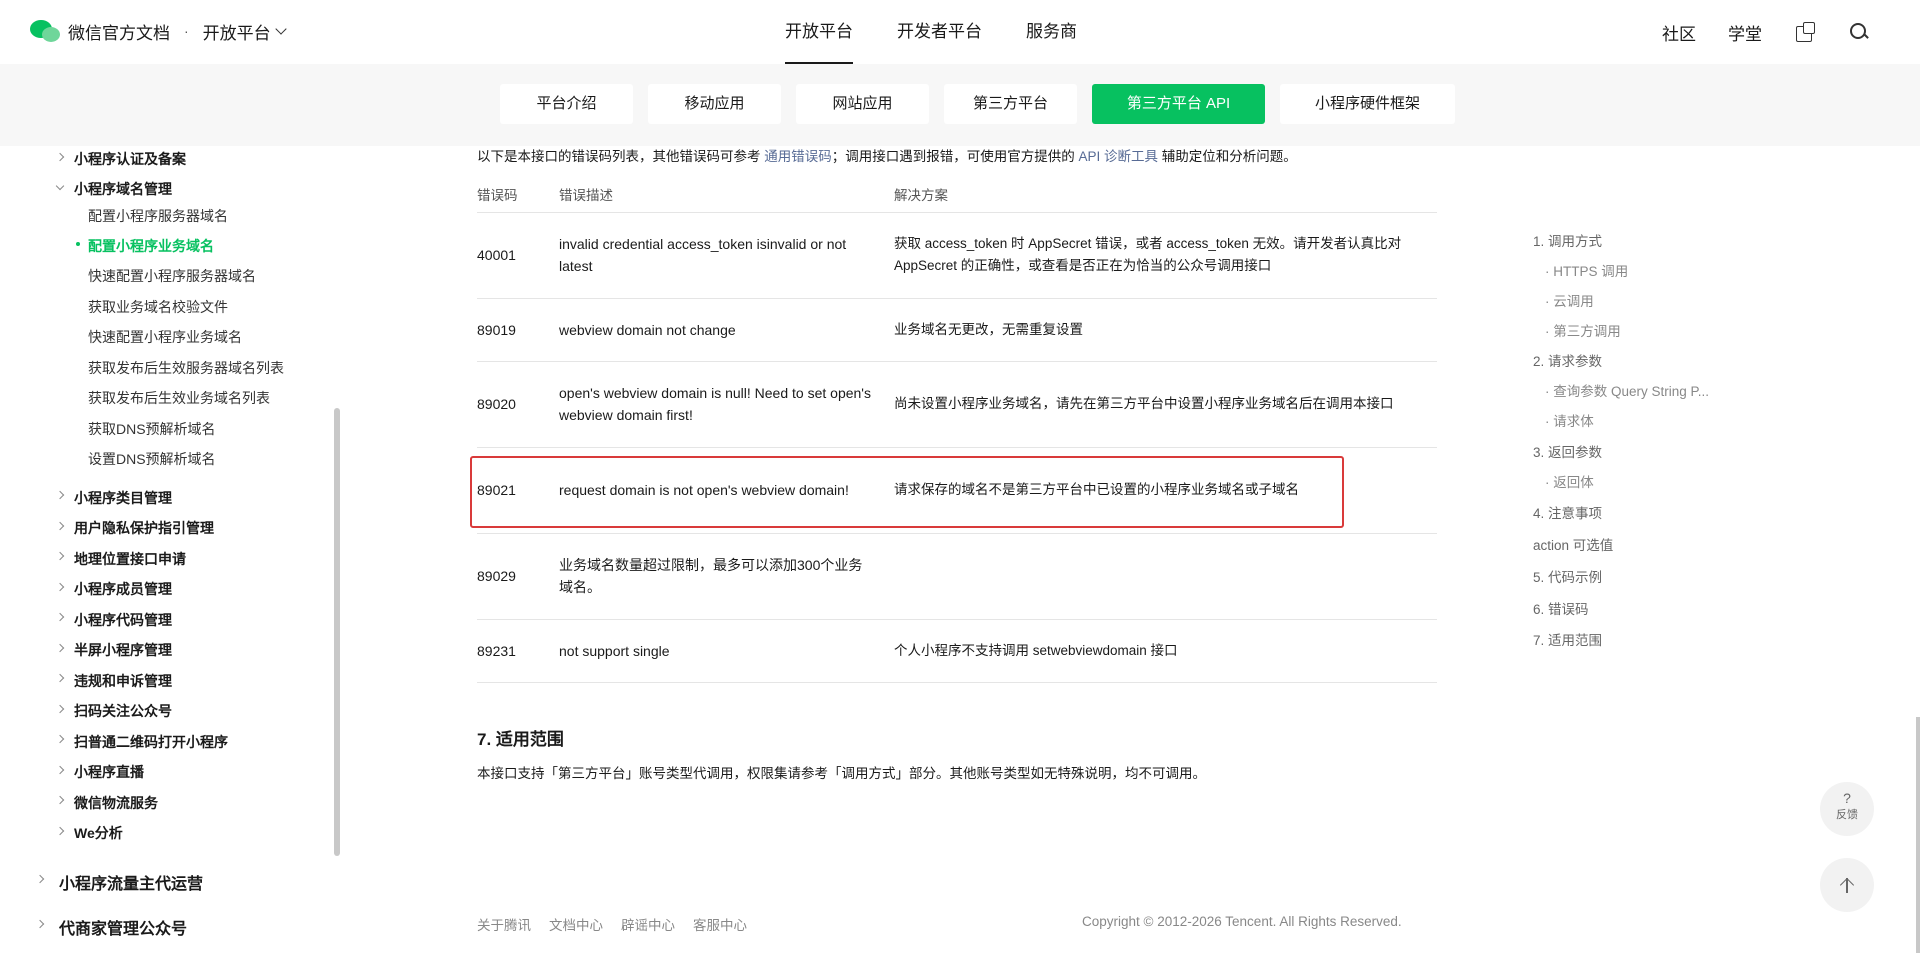 The height and width of the screenshot is (953, 1920). What do you see at coordinates (165, 337) in the screenshot?
I see `sidebar-item-quick-business-domain: 快速配置小程序业务域名` at bounding box center [165, 337].